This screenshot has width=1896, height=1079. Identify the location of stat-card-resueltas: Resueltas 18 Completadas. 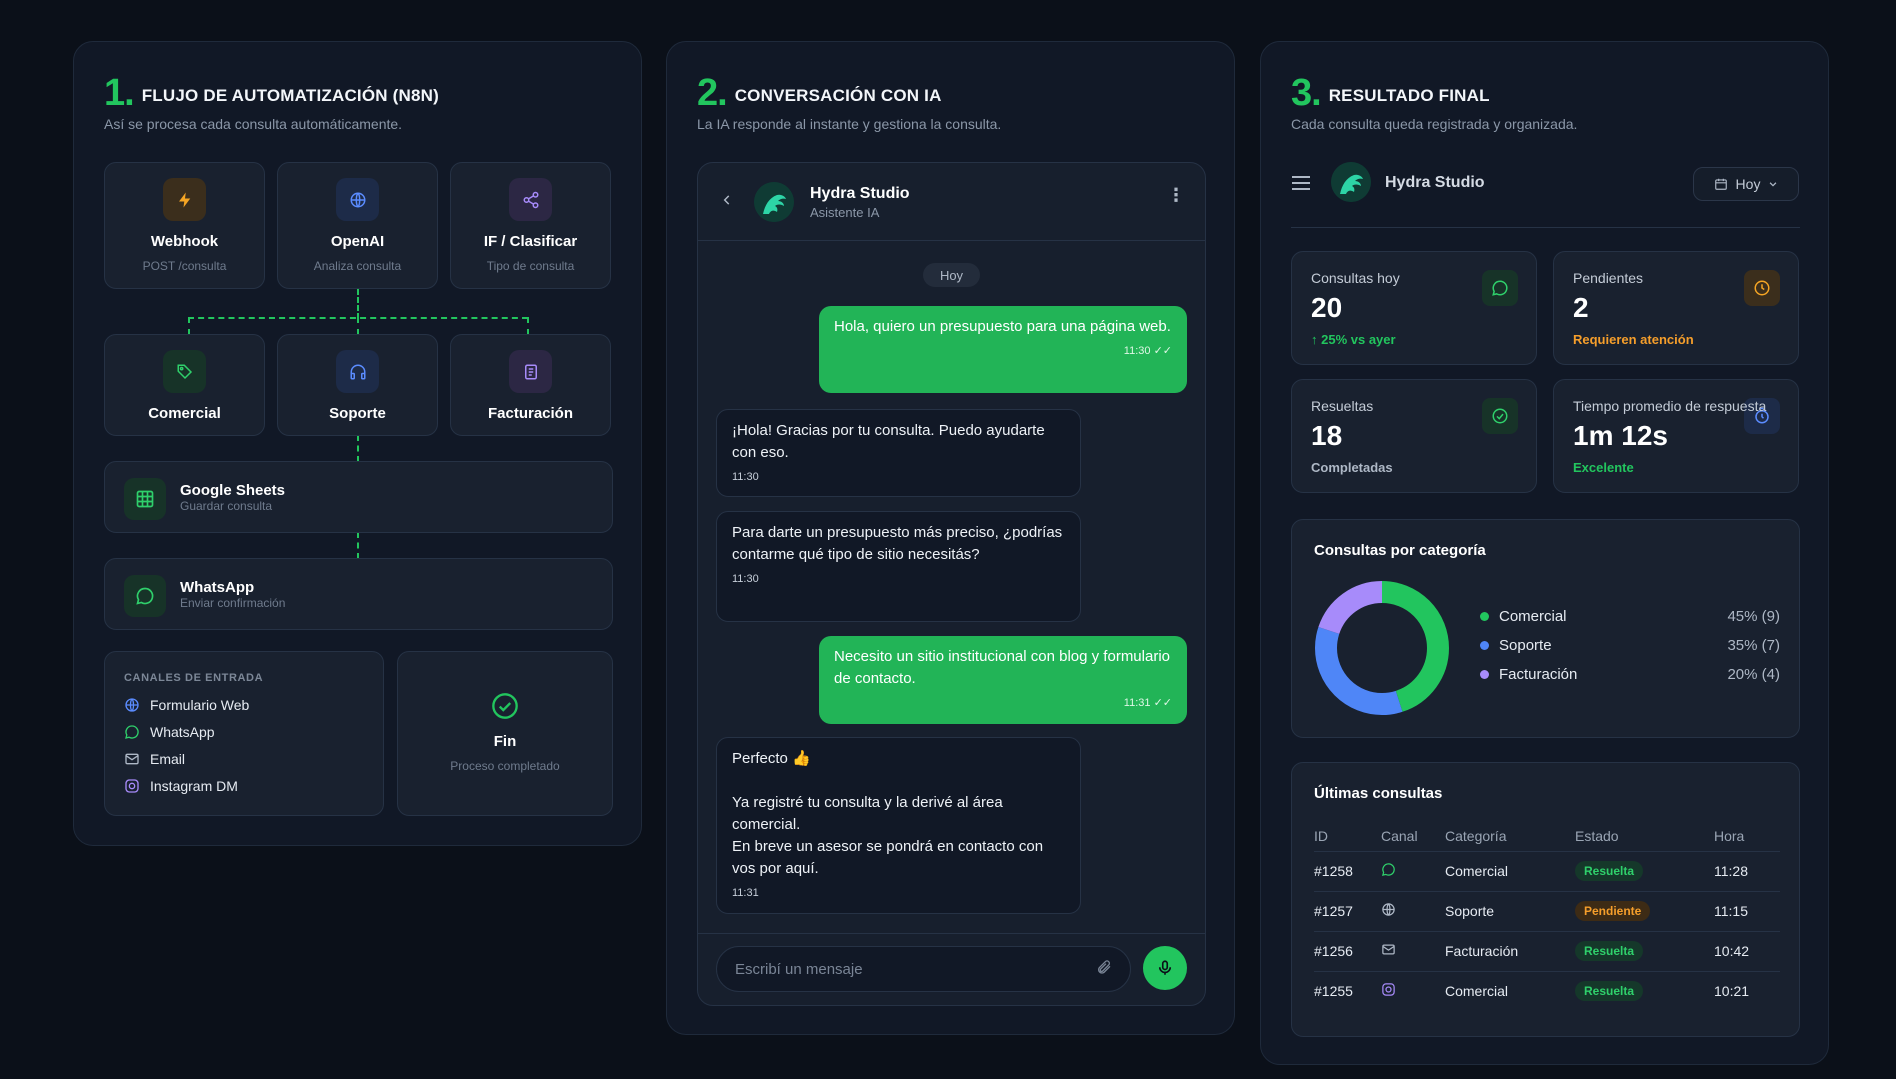
(1414, 436).